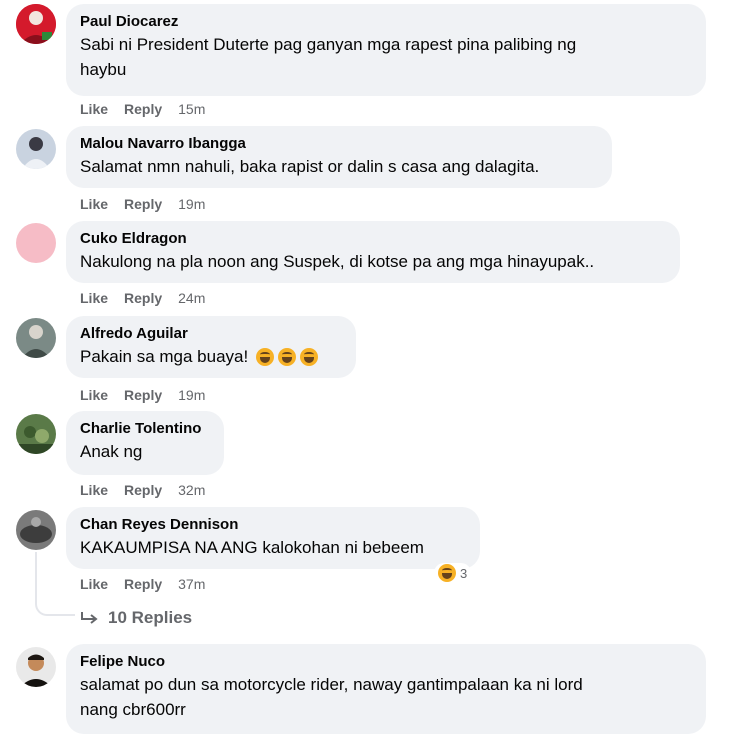  I want to click on comment-actions: Like Reply 15m, so click(142, 109).